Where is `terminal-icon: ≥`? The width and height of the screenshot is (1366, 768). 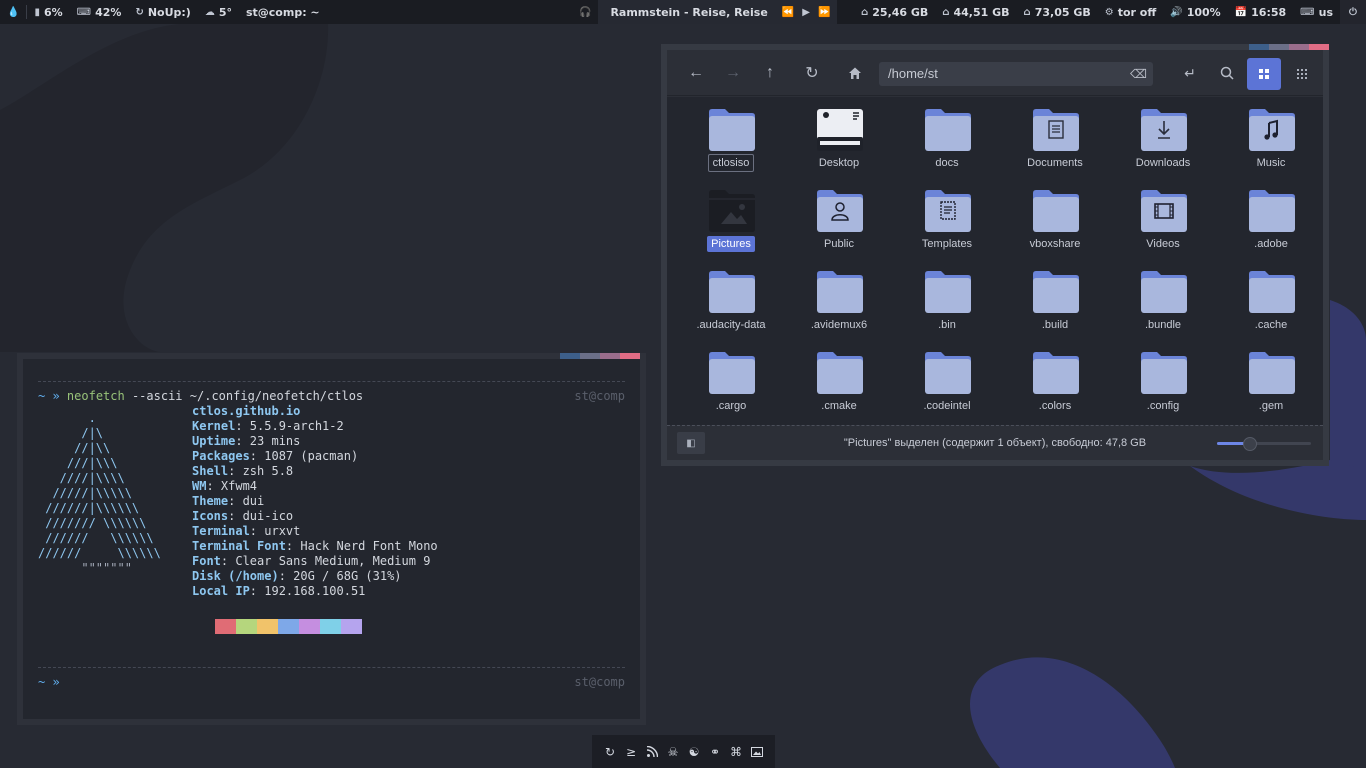
terminal-icon: ≥ is located at coordinates (631, 752).